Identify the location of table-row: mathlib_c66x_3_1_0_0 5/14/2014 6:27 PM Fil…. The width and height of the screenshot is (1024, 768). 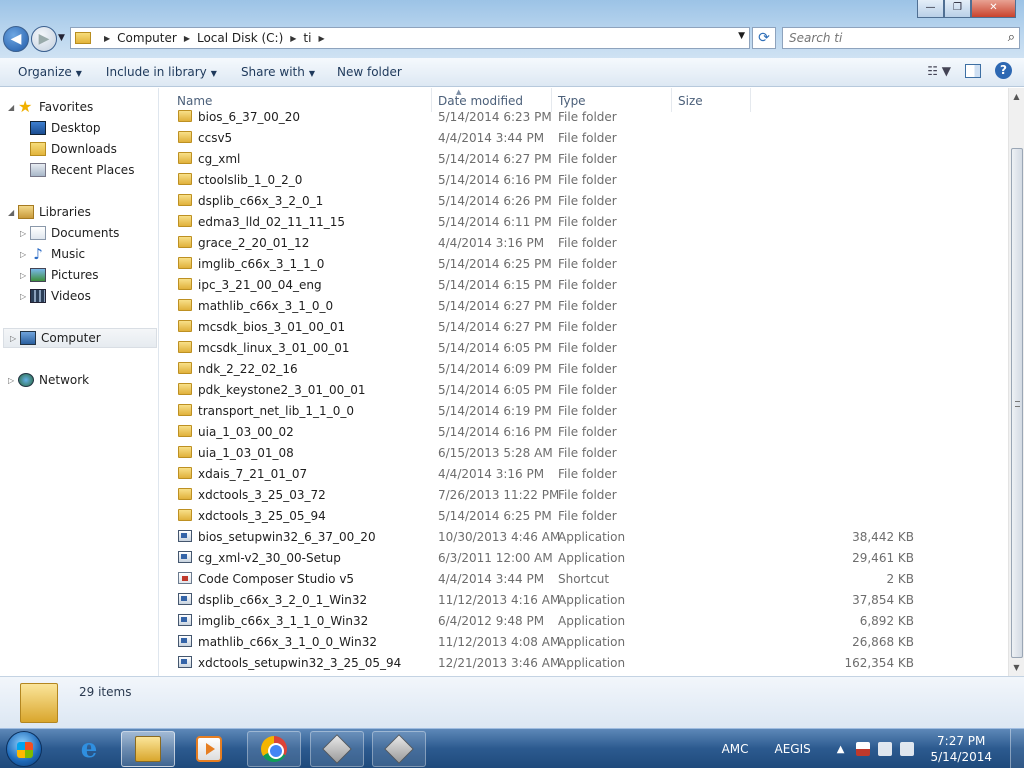
(544, 306).